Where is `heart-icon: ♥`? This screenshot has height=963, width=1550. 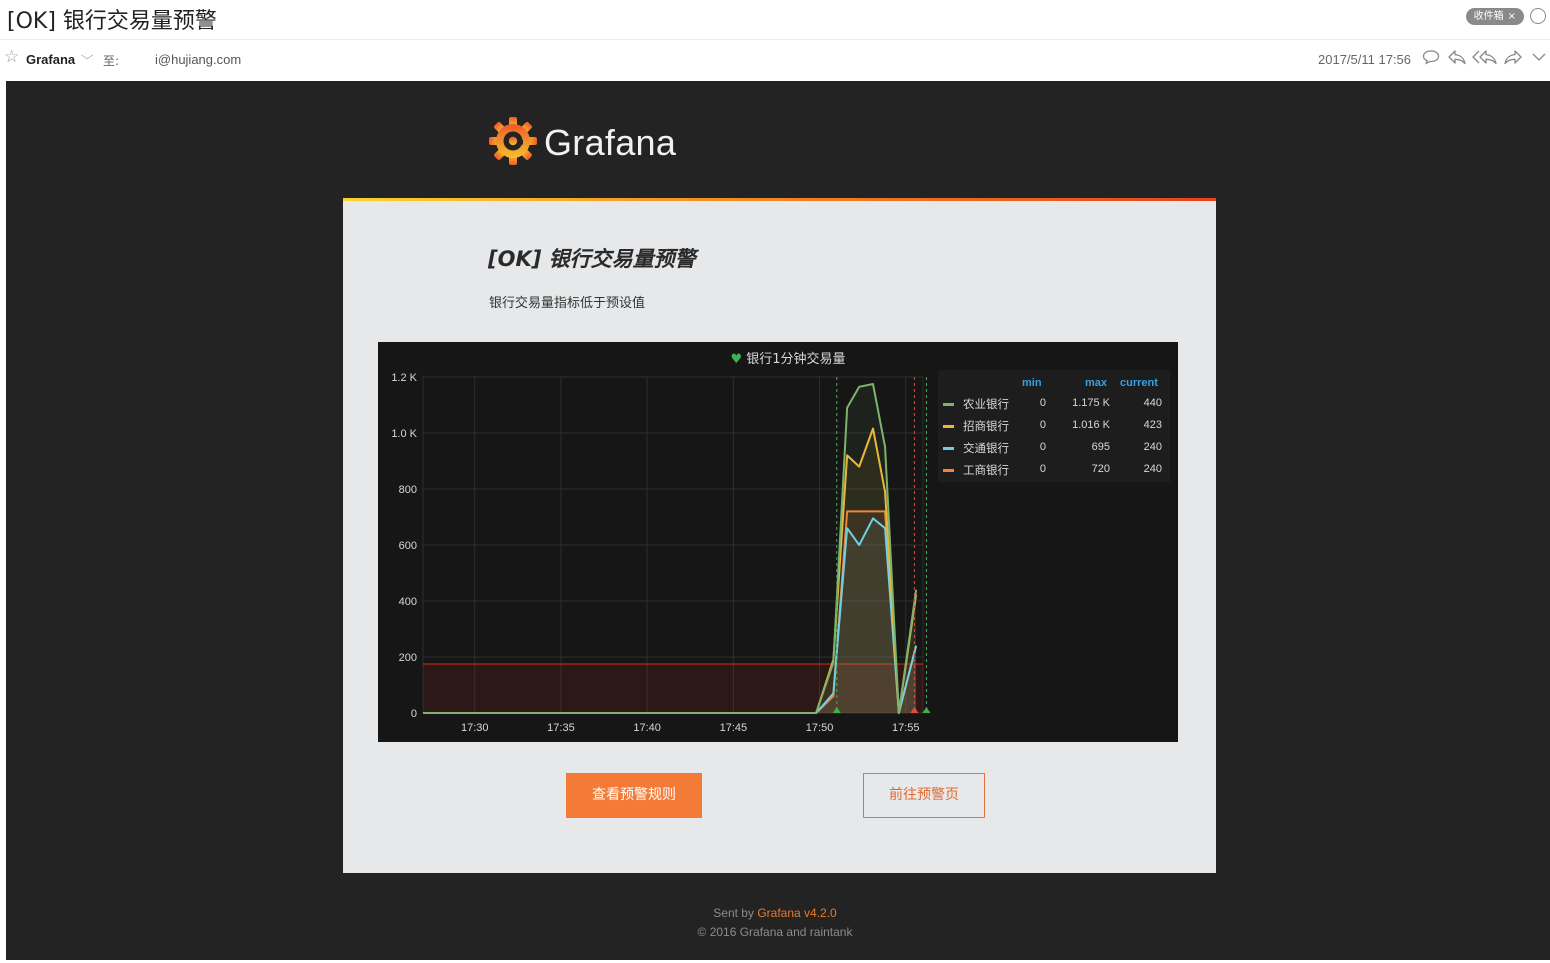
heart-icon: ♥ is located at coordinates (736, 359).